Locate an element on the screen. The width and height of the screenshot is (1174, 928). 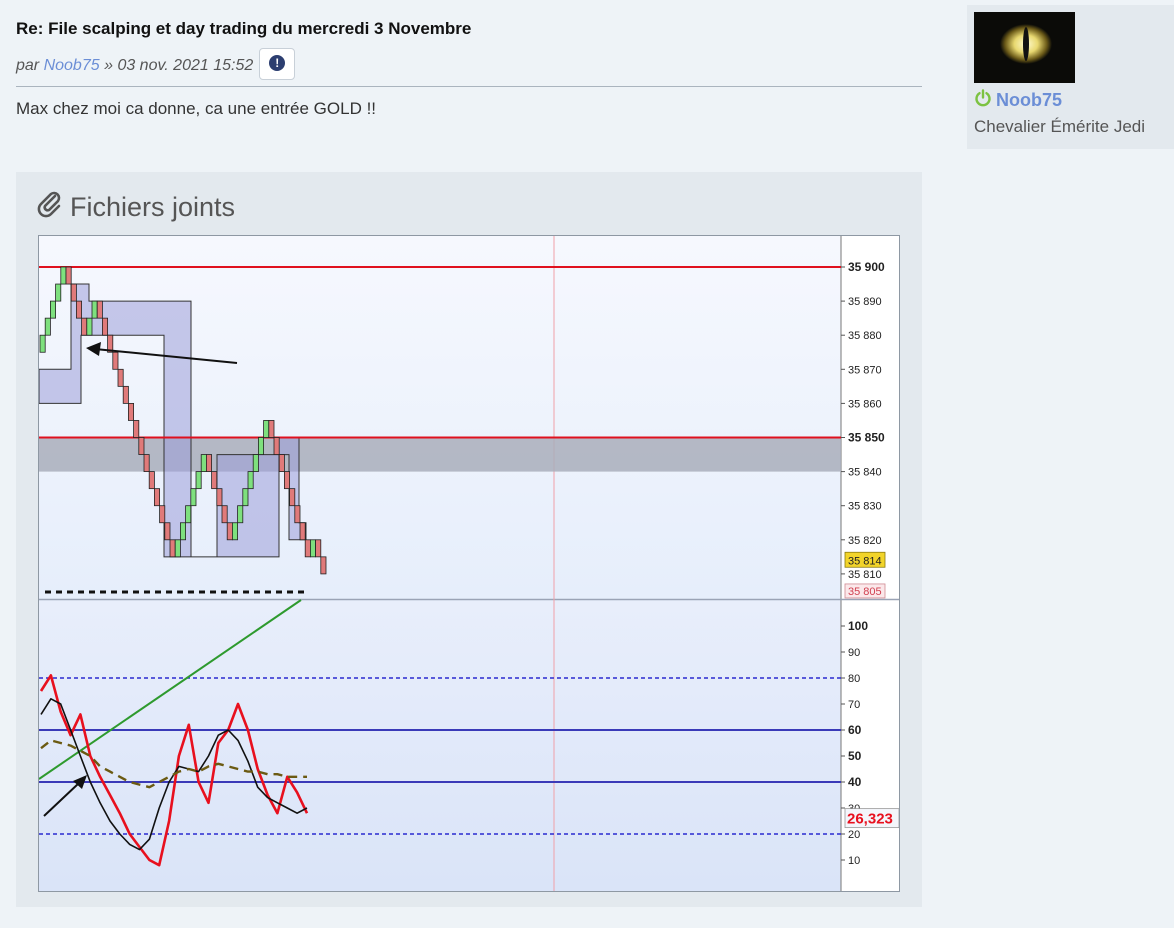
y-tick-label: 35 850 is located at coordinates (866, 438).